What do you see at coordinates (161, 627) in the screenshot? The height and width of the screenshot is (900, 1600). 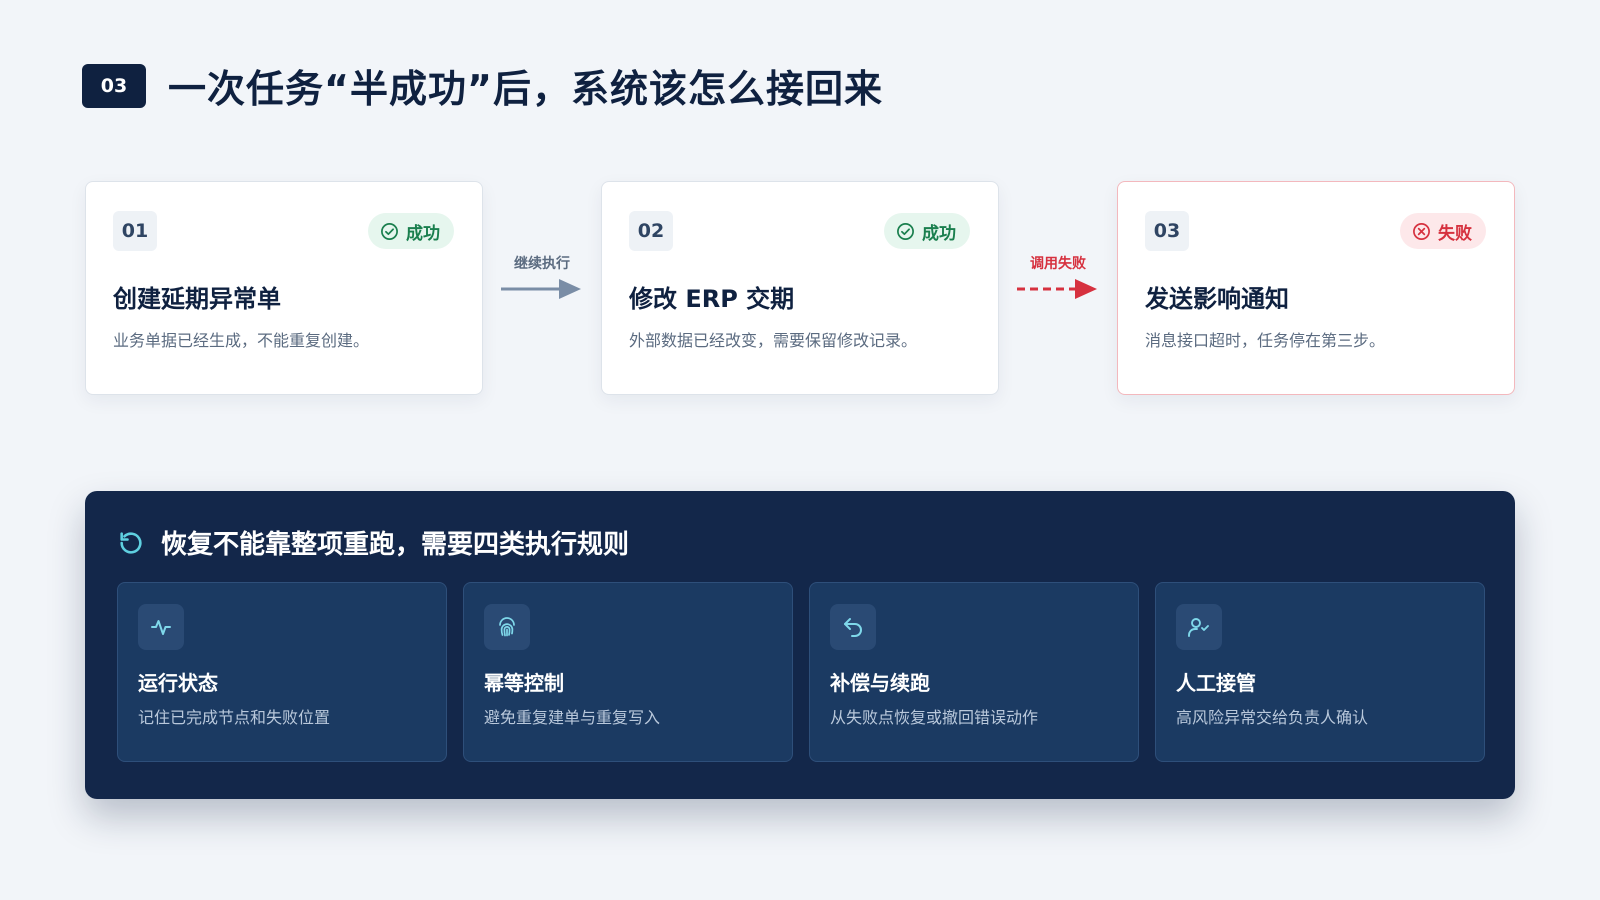 I see `activity-icon` at bounding box center [161, 627].